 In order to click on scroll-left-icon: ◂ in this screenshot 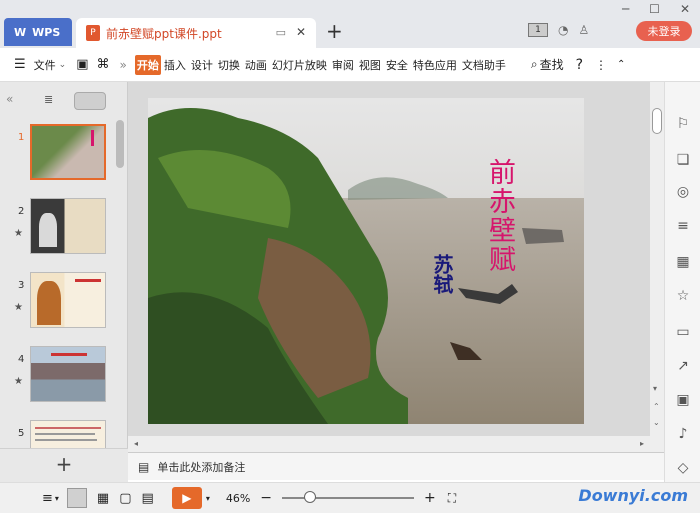, I will do `click(136, 443)`.